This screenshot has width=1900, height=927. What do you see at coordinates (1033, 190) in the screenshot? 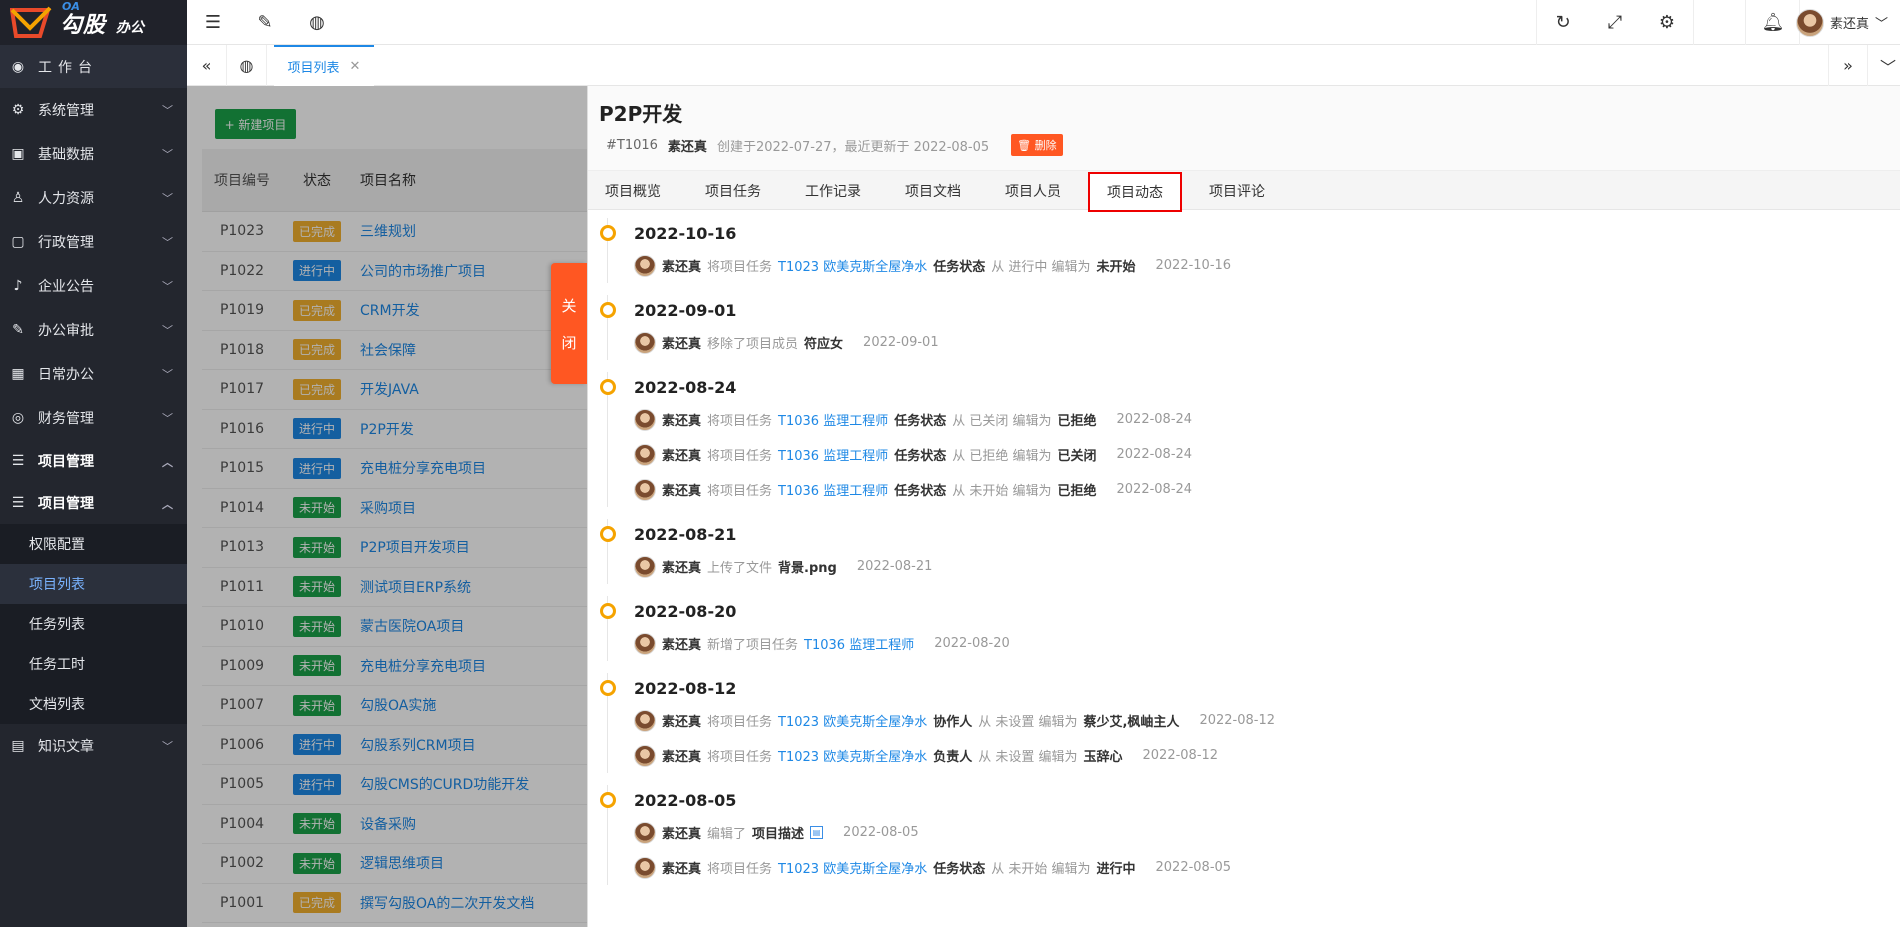
I see `drawer-tab: 项目人员` at bounding box center [1033, 190].